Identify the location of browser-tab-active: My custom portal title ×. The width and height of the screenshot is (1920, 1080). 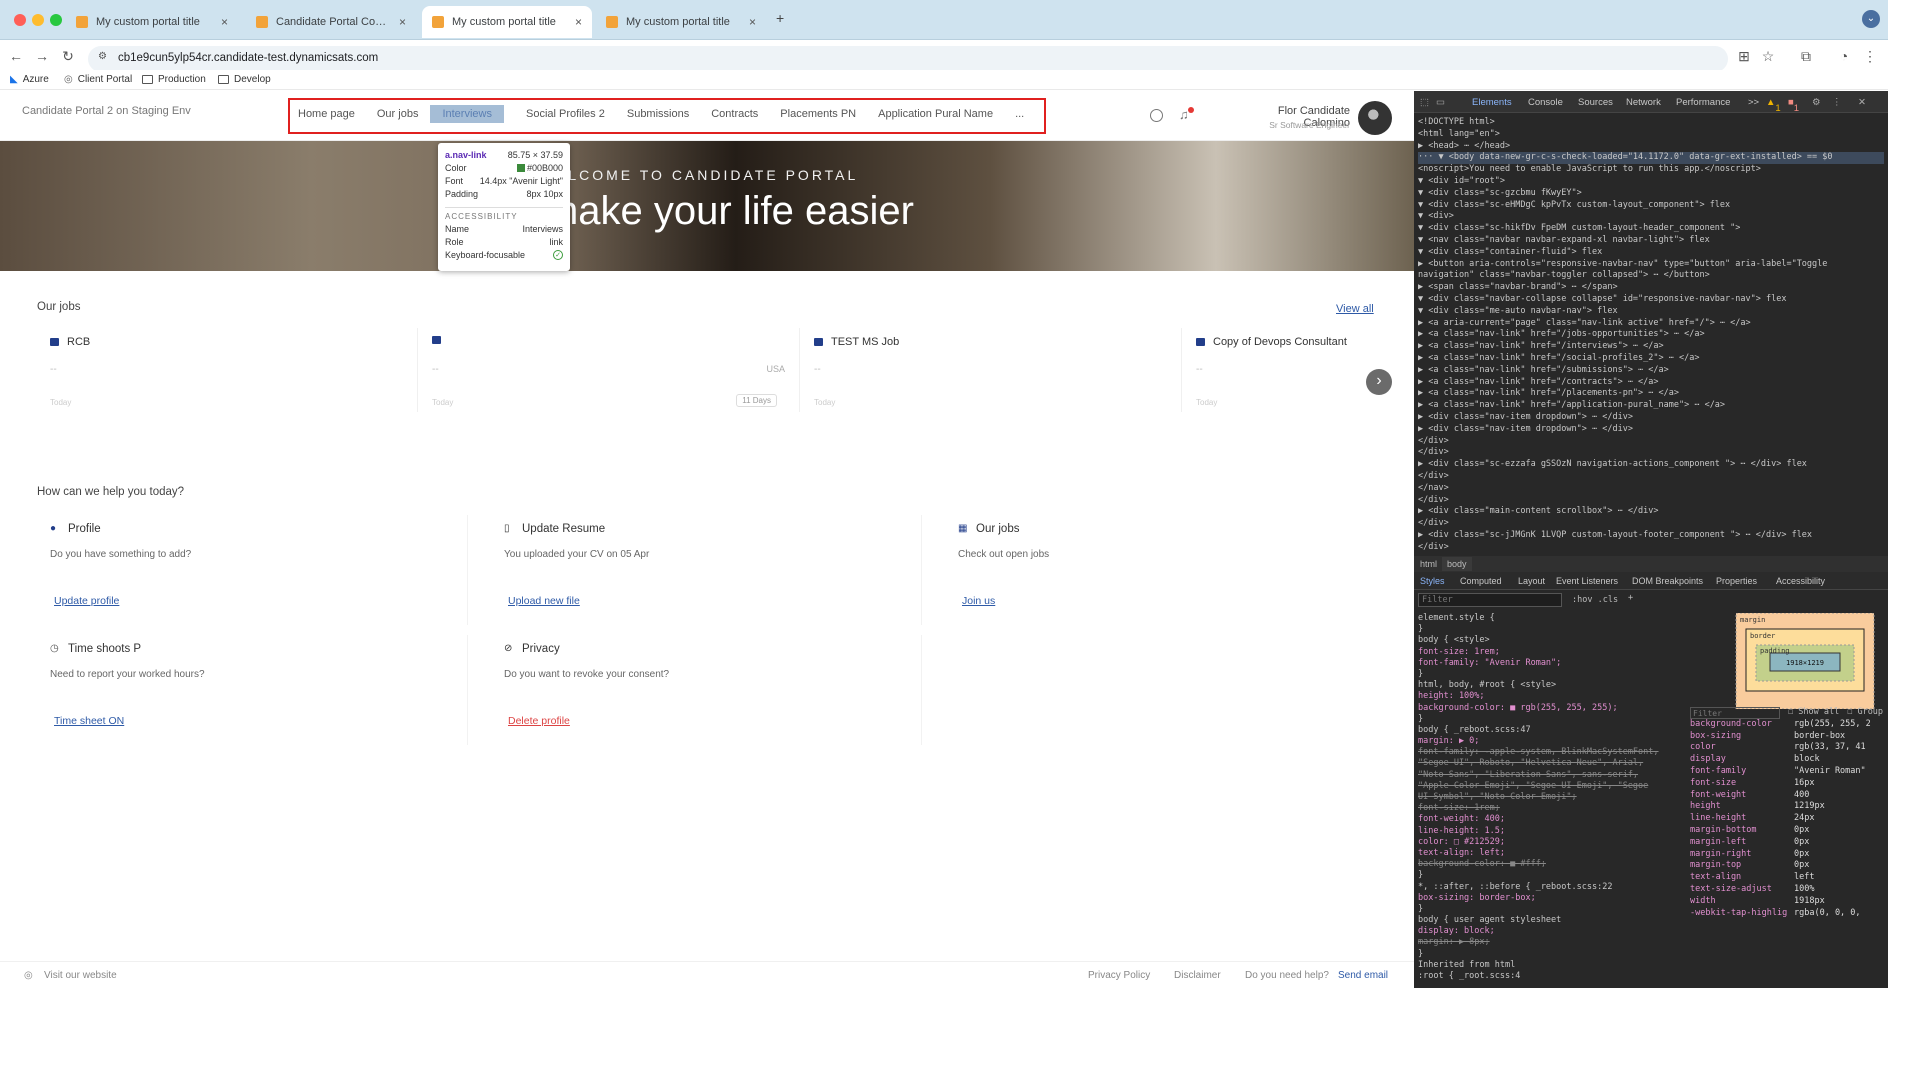
(507, 22).